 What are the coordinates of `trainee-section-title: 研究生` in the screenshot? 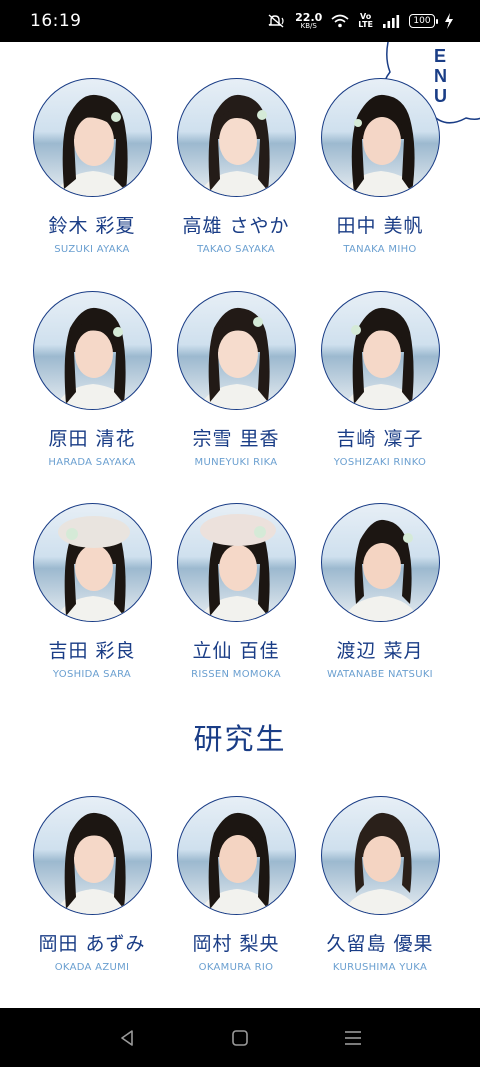 It's located at (240, 739).